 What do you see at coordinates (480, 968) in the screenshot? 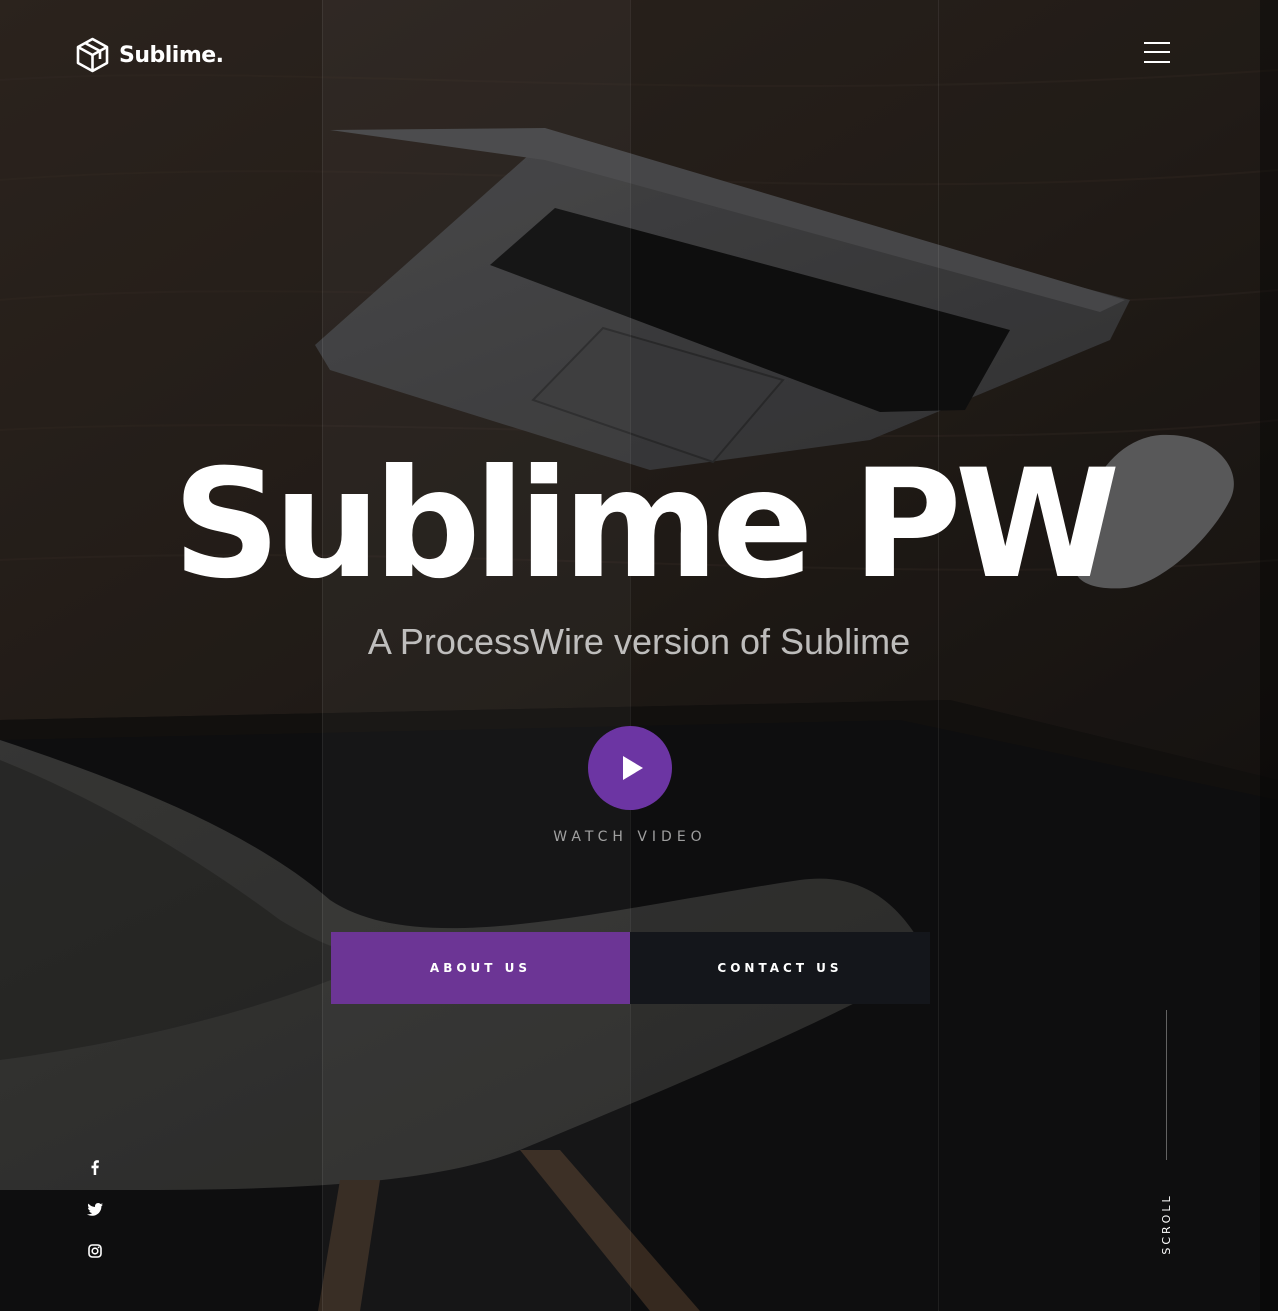
I see `about-us-button: ABOUT US` at bounding box center [480, 968].